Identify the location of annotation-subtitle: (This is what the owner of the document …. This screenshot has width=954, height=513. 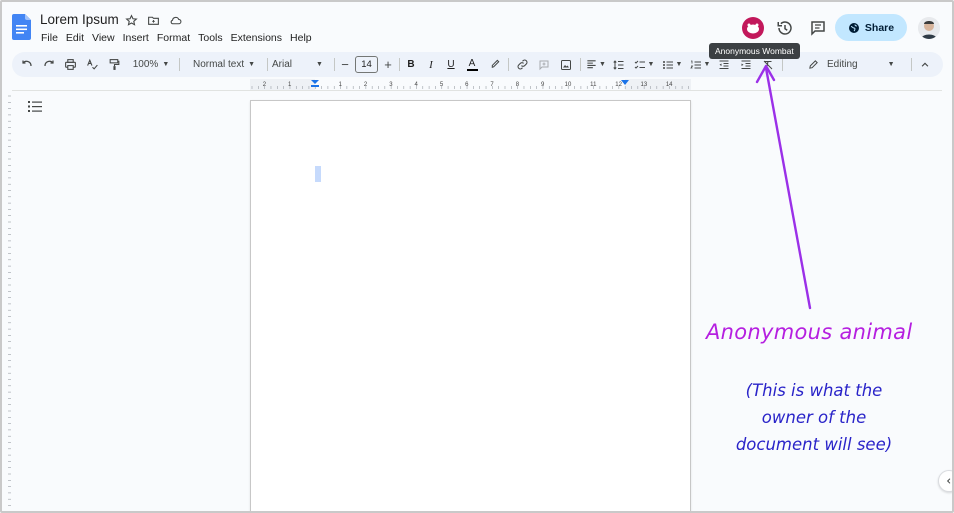
(814, 417).